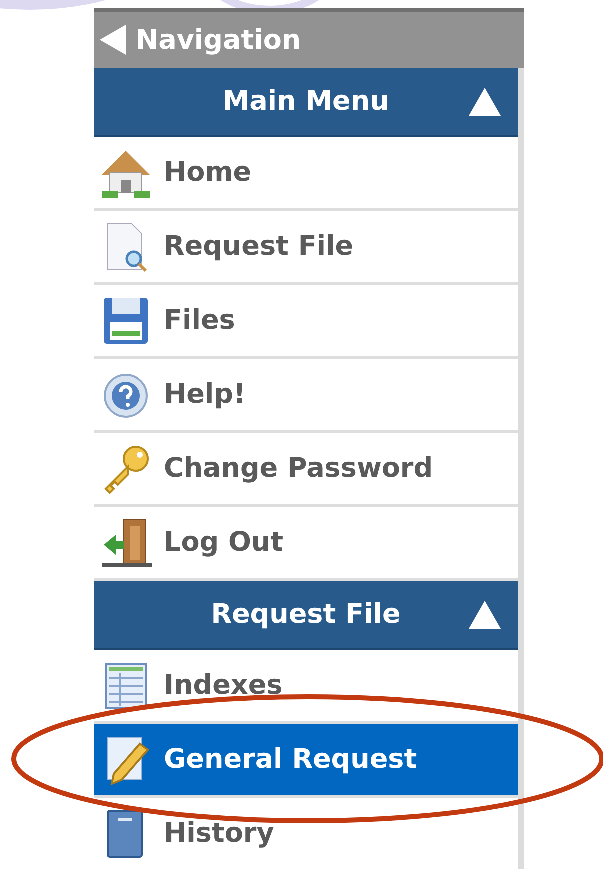  Describe the element at coordinates (113, 40) in the screenshot. I see `back-arrow-icon` at that location.